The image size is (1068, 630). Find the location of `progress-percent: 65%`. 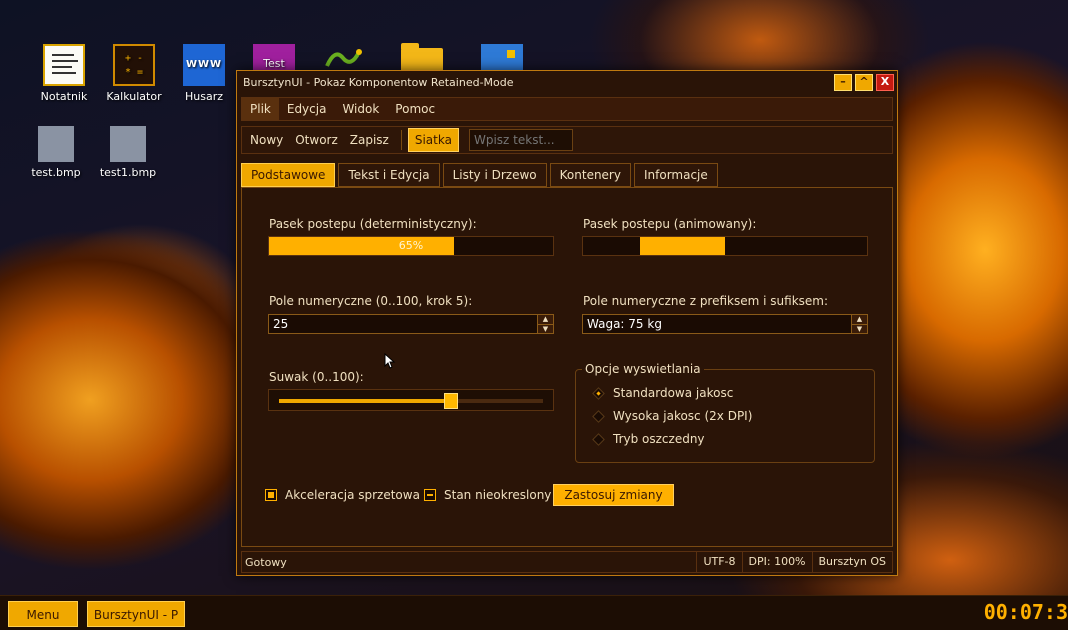

progress-percent: 65% is located at coordinates (411, 245).